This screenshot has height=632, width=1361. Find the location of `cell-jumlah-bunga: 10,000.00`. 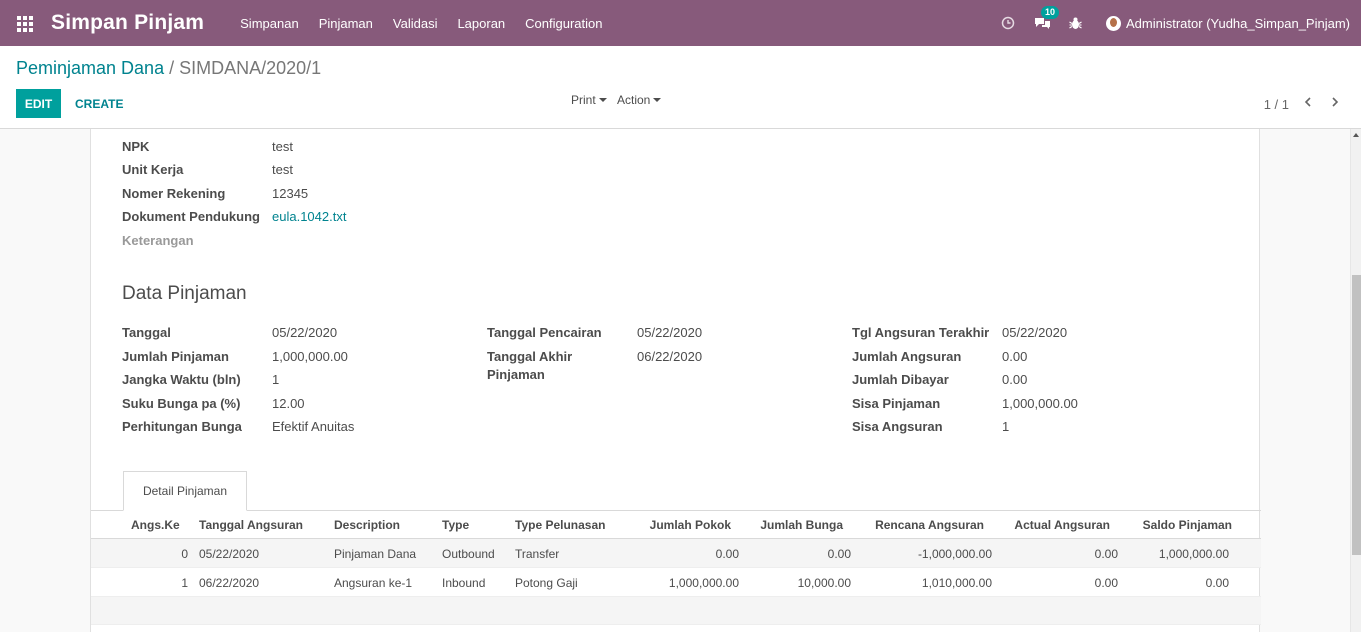

cell-jumlah-bunga: 10,000.00 is located at coordinates (824, 583).